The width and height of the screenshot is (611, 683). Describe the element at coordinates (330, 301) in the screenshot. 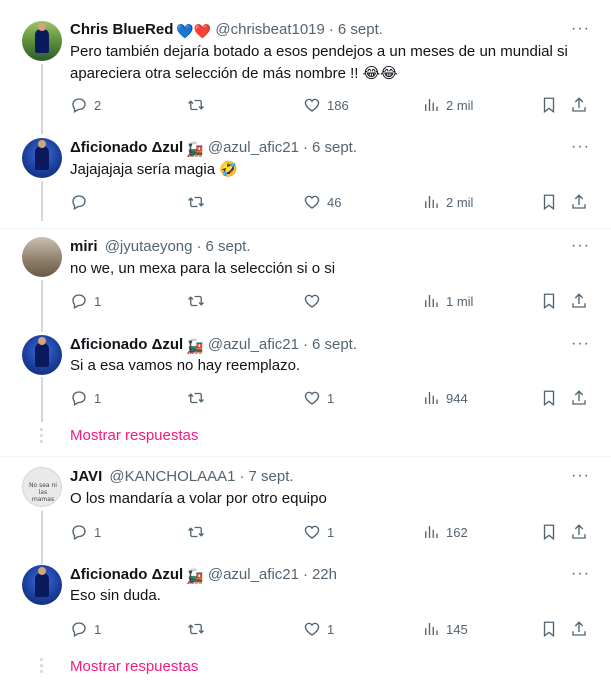

I see `tweet-actions: 1 1 mil` at that location.